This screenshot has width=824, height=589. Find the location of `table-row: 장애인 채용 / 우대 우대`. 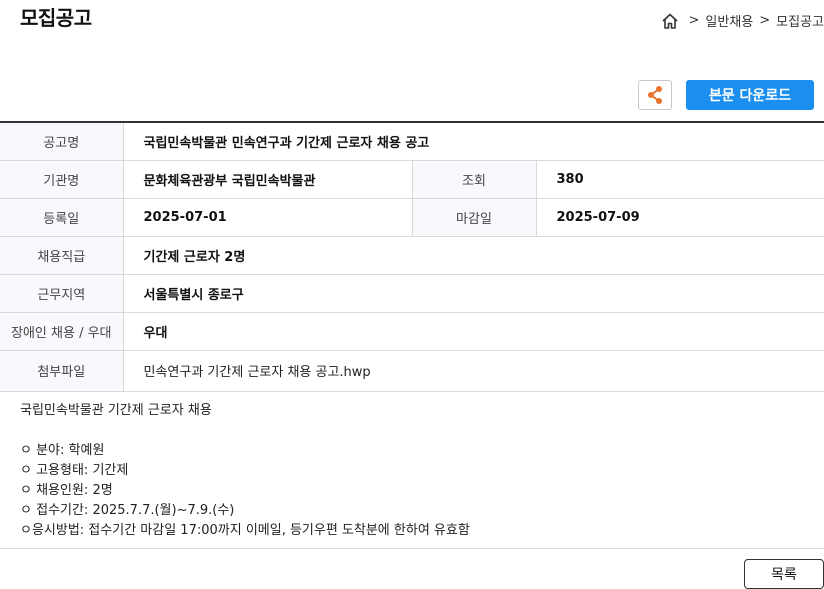

table-row: 장애인 채용 / 우대 우대 is located at coordinates (412, 331).